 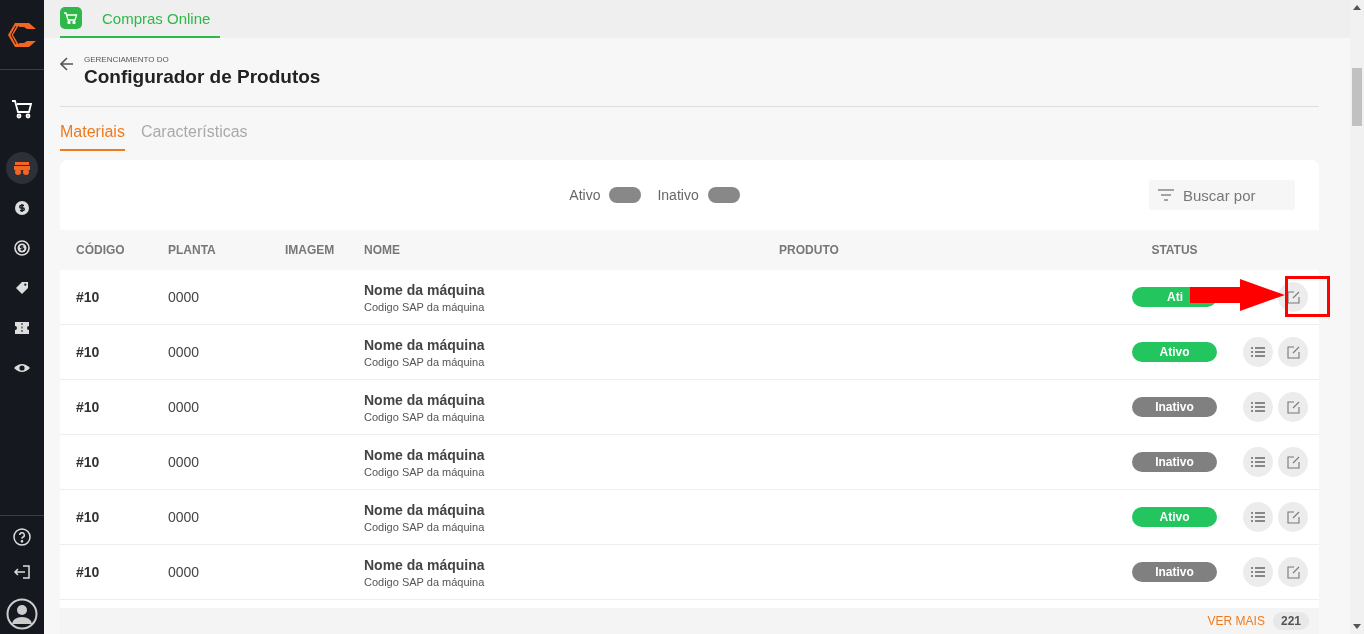 I want to click on tab: Materiais, so click(x=92, y=137).